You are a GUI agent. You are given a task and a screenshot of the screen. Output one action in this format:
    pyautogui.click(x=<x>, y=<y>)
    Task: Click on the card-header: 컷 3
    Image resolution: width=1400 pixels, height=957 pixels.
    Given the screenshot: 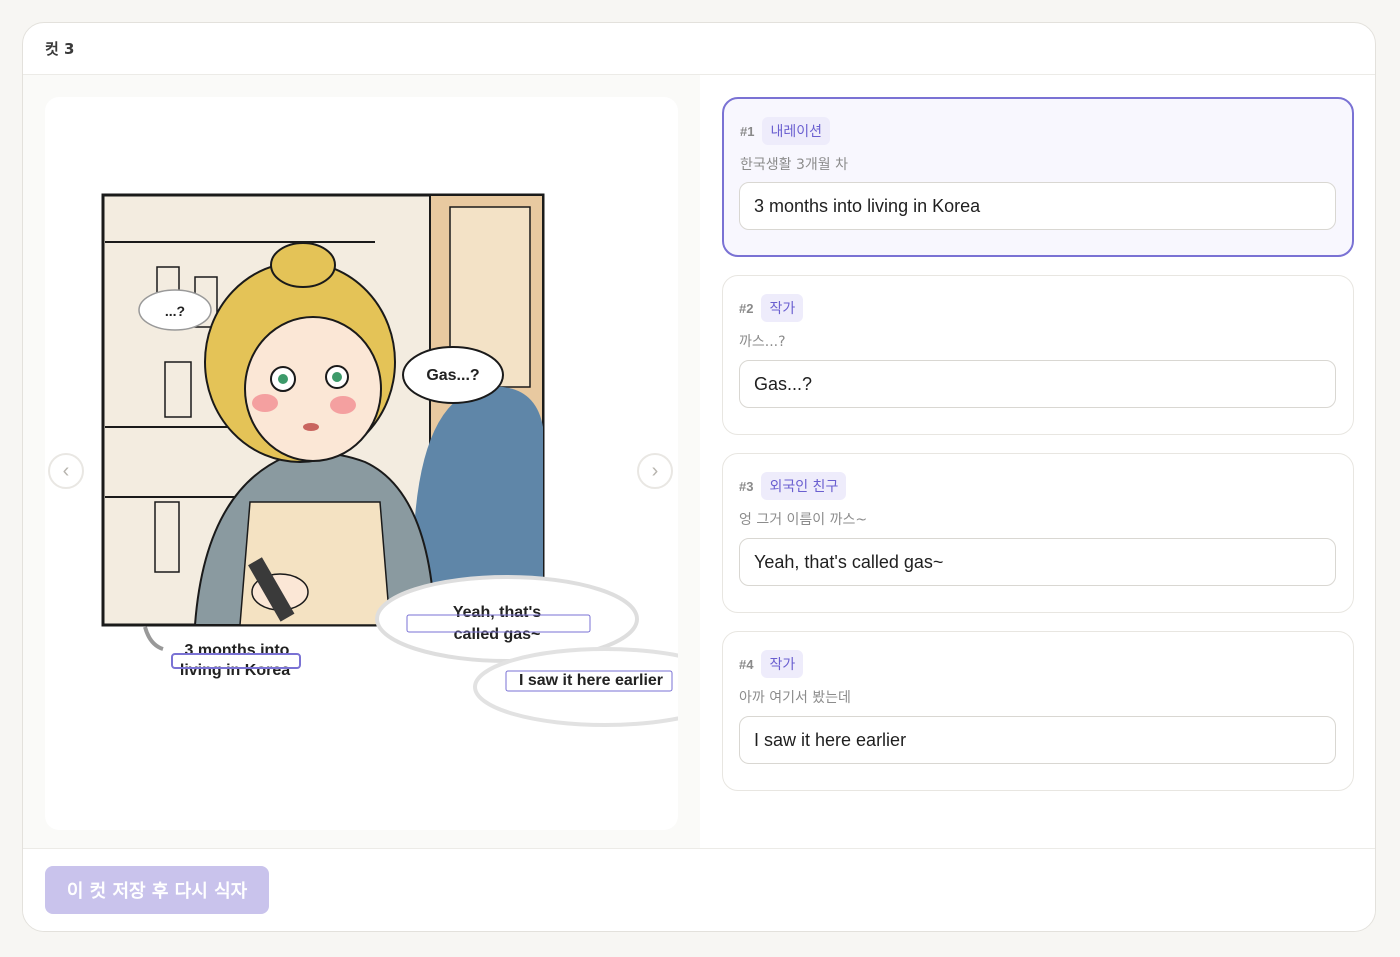 What is the action you would take?
    pyautogui.click(x=699, y=49)
    